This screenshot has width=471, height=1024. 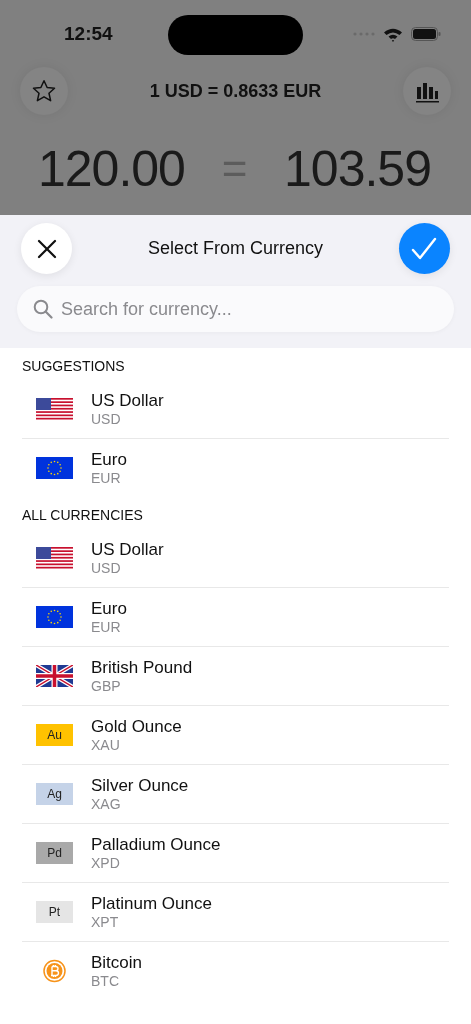 What do you see at coordinates (426, 34) in the screenshot?
I see `battery-icon` at bounding box center [426, 34].